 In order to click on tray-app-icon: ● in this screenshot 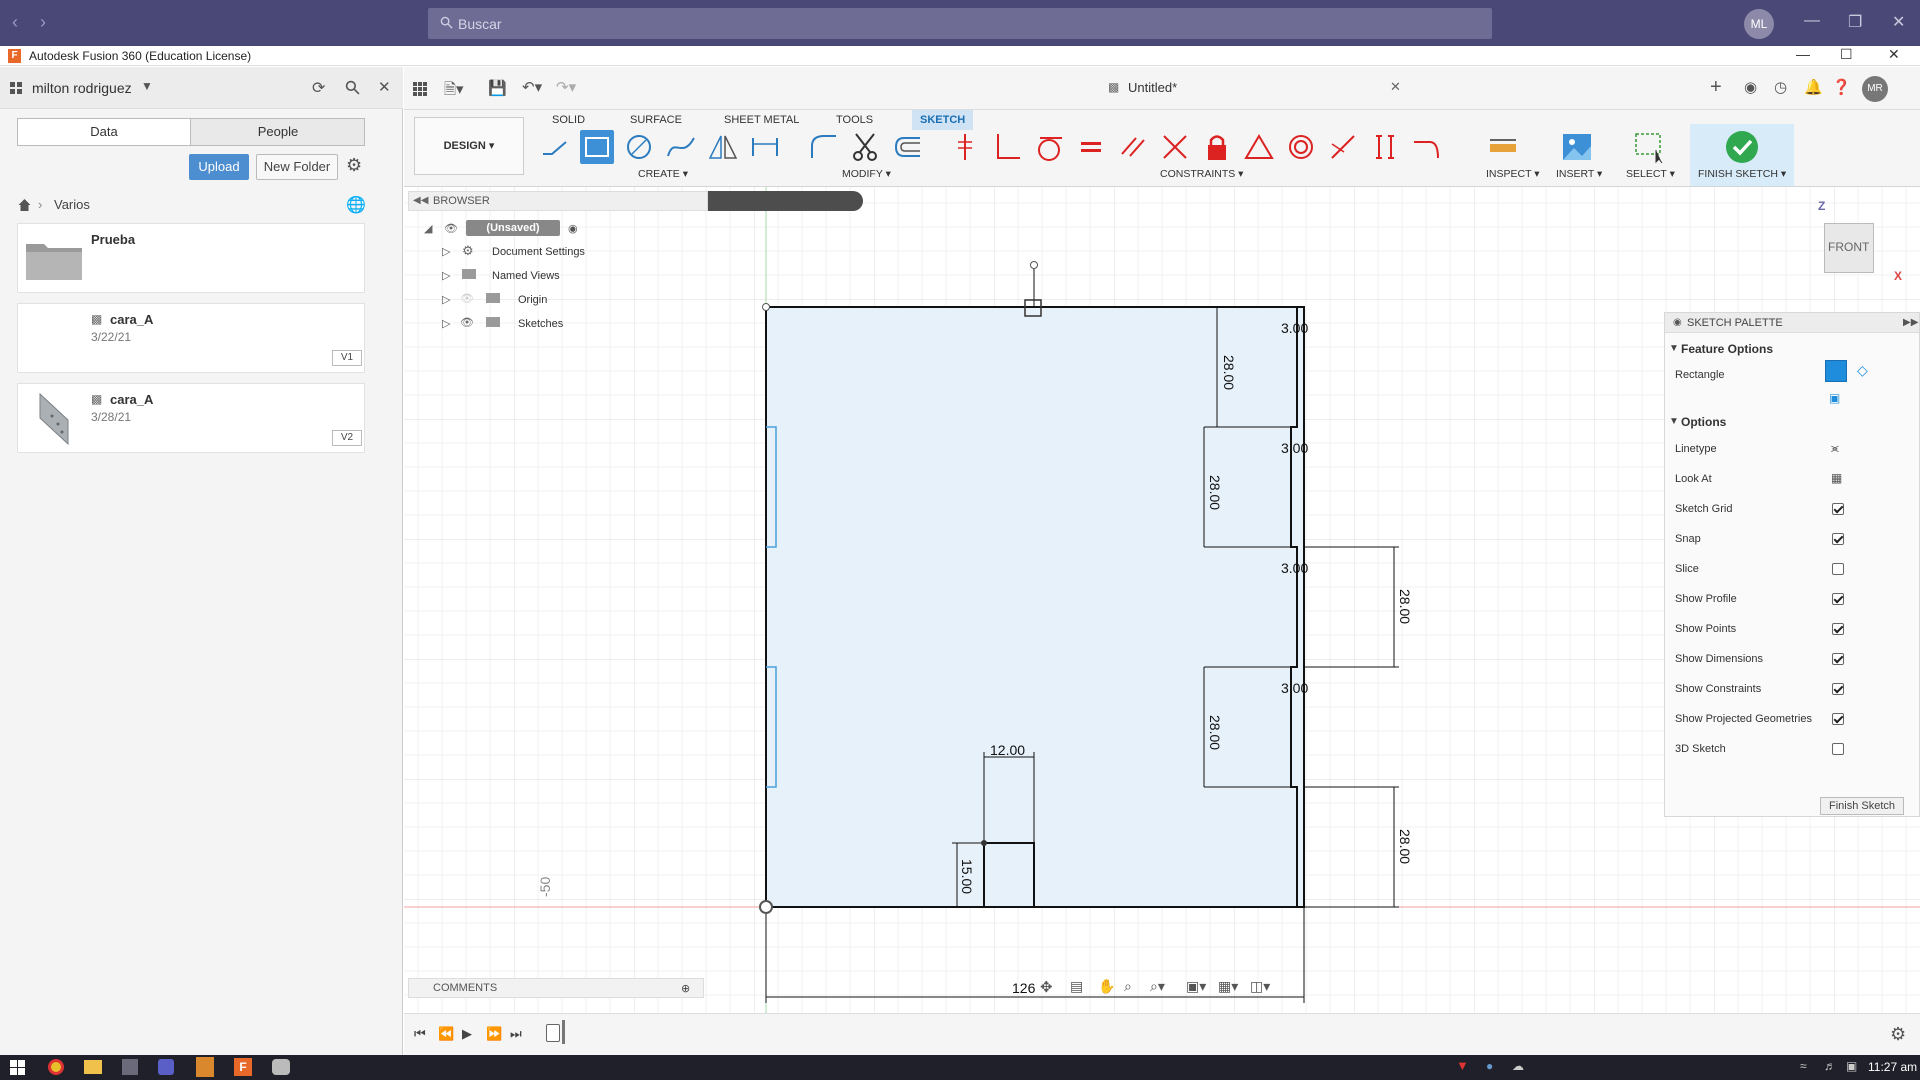, I will do `click(1489, 1066)`.